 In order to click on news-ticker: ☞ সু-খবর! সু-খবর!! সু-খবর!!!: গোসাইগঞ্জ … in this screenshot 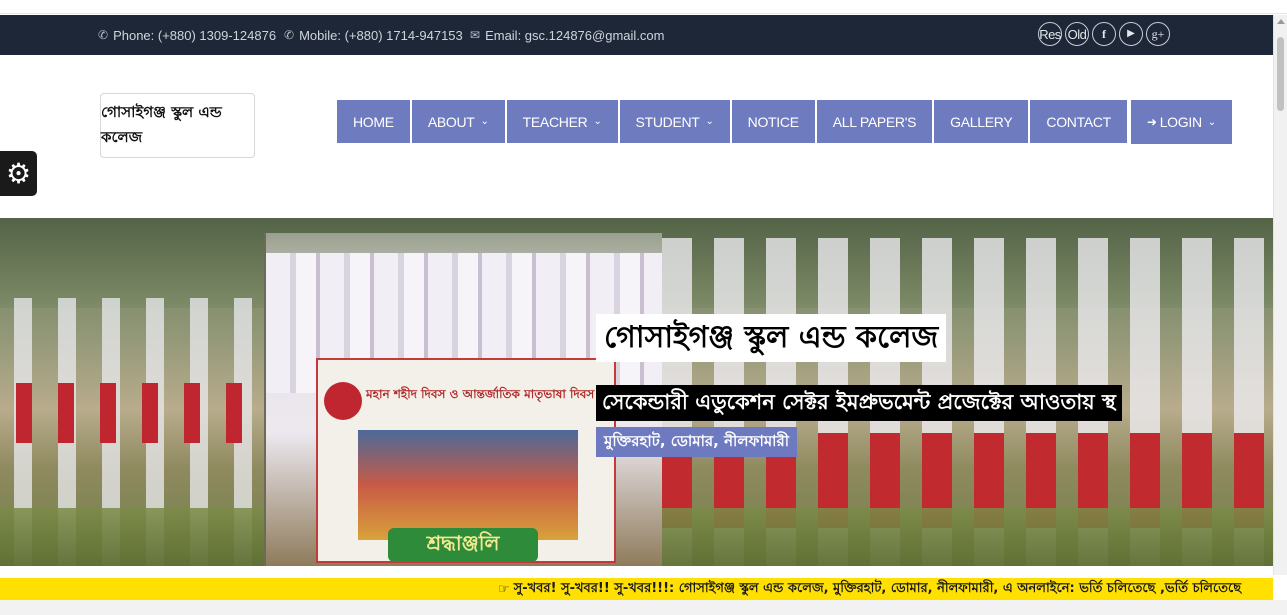, I will do `click(636, 589)`.